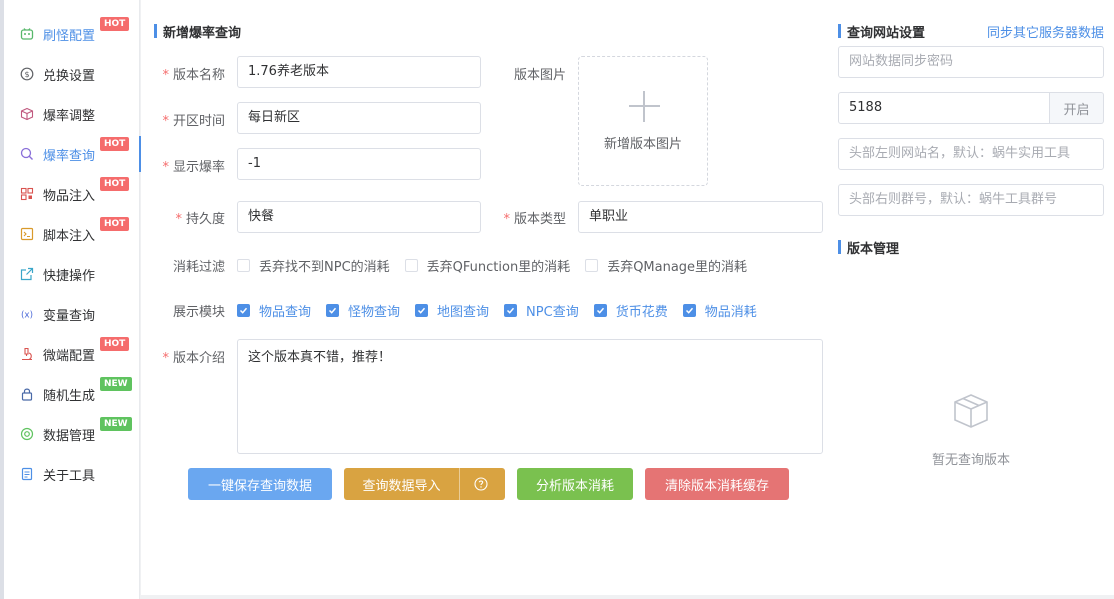 Image resolution: width=1114 pixels, height=599 pixels. What do you see at coordinates (971, 413) in the screenshot?
I see `empty-box-icon` at bounding box center [971, 413].